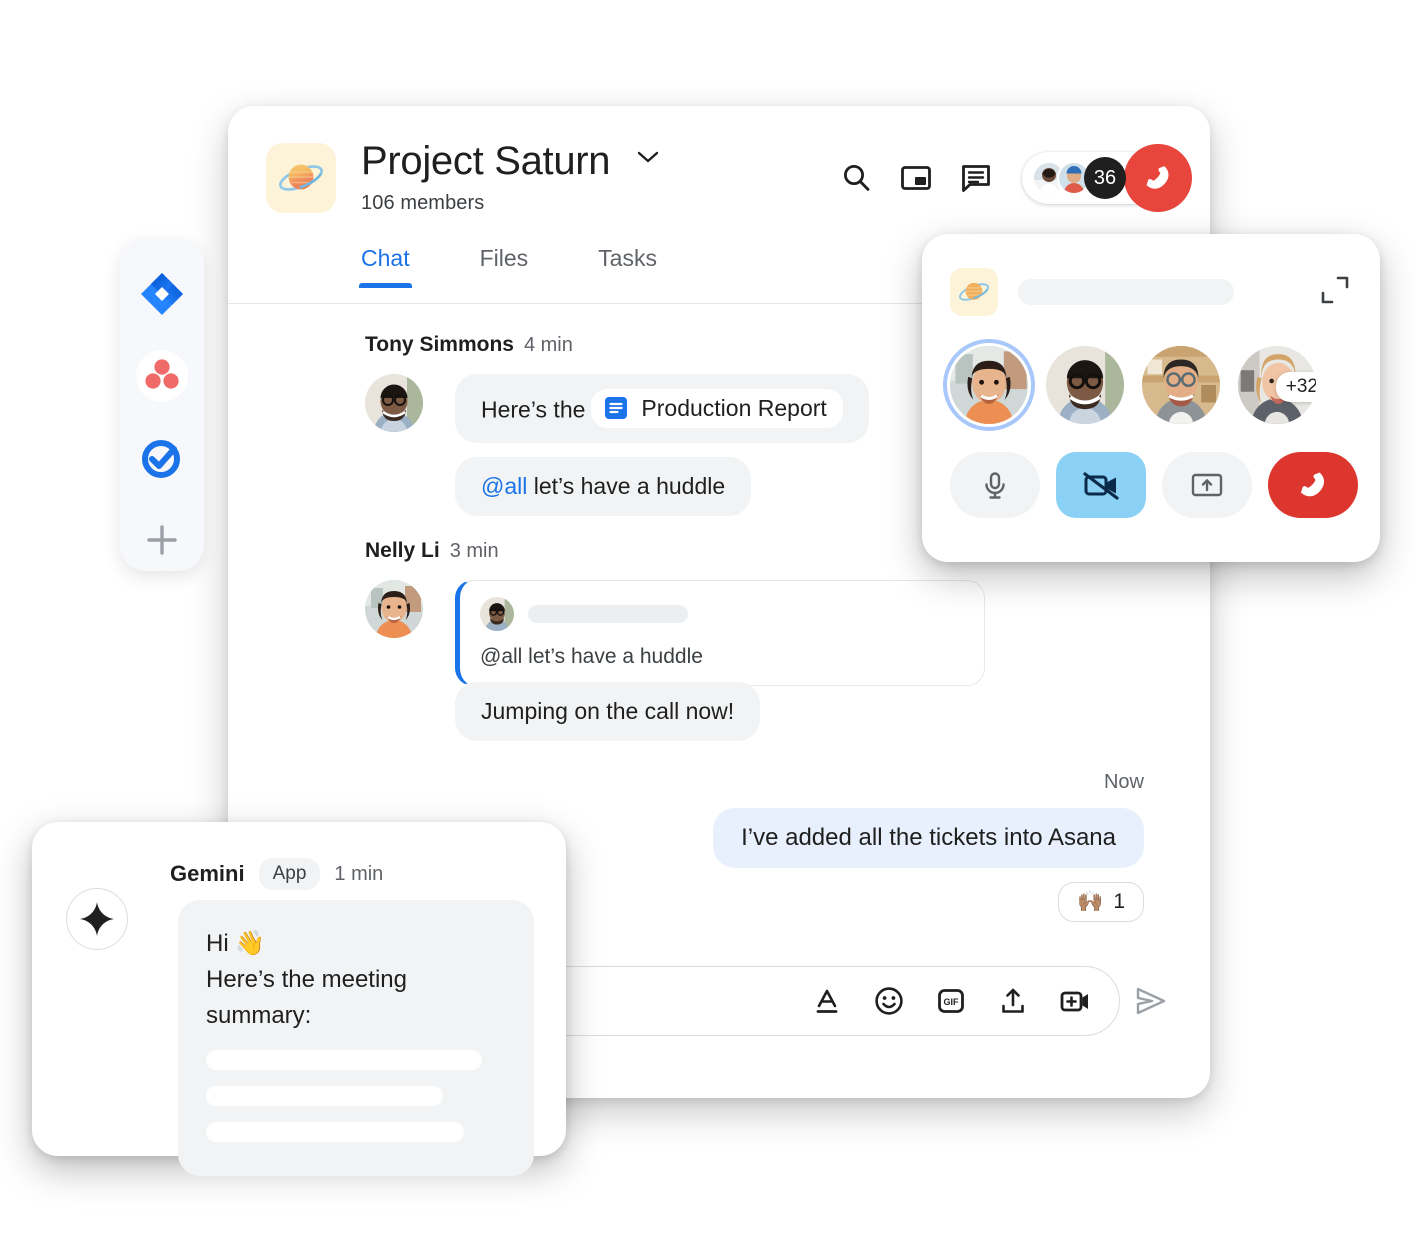 The height and width of the screenshot is (1260, 1416). I want to click on quoted-author-placeholder, so click(608, 614).